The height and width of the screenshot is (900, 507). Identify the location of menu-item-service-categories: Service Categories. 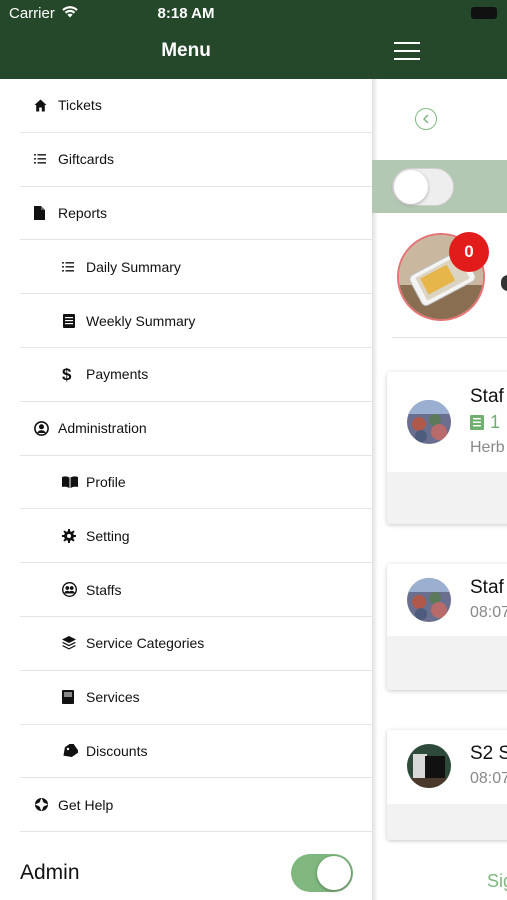
(196, 644).